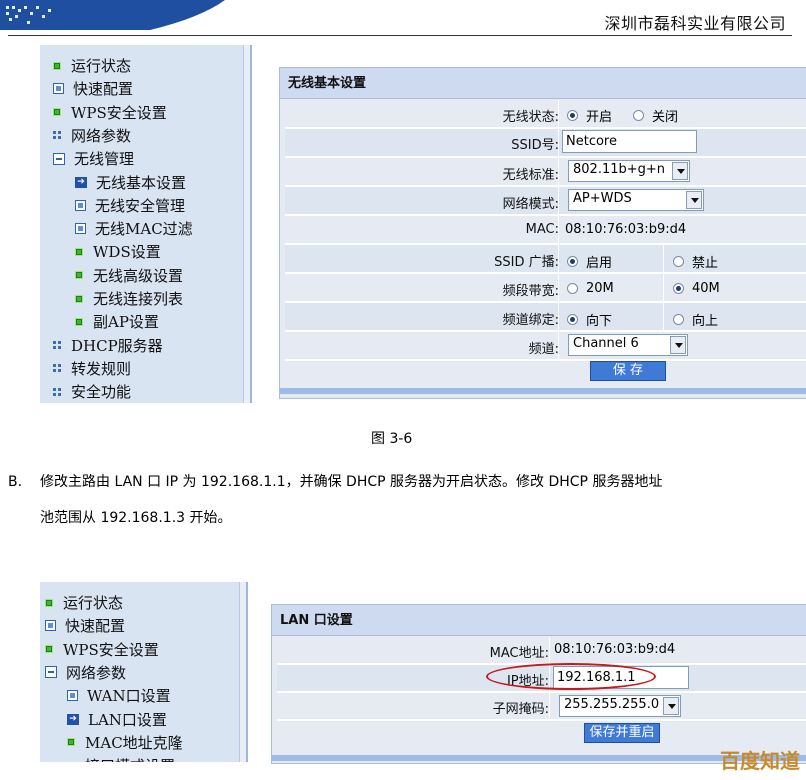 The height and width of the screenshot is (780, 806). Describe the element at coordinates (612, 704) in the screenshot. I see `select-value: 255.255.255.0` at that location.